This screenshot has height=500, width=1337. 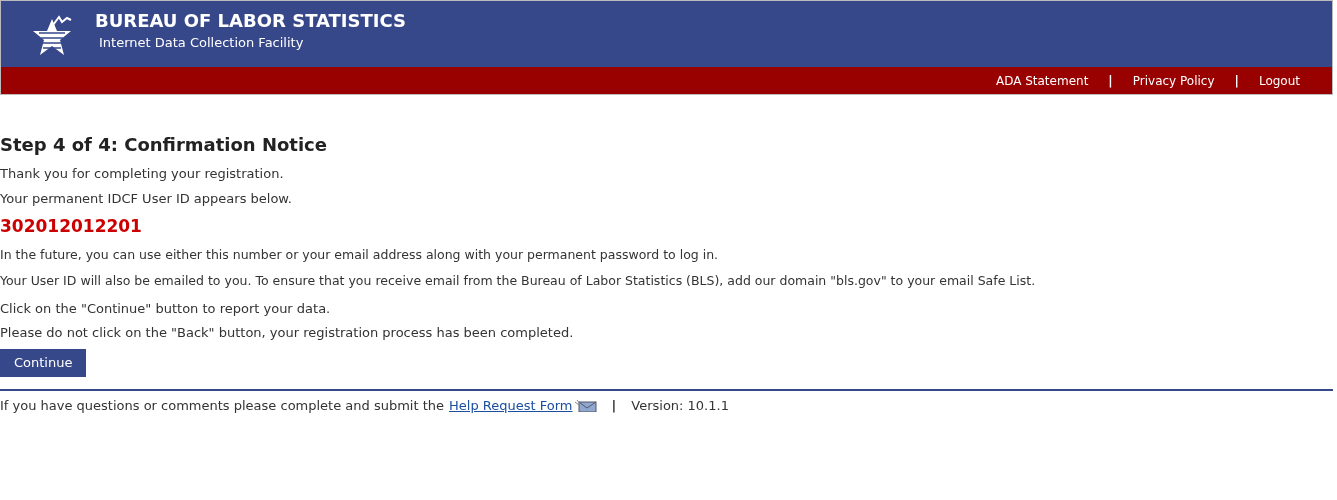 What do you see at coordinates (511, 406) in the screenshot?
I see `help-request-link: Help Request Form` at bounding box center [511, 406].